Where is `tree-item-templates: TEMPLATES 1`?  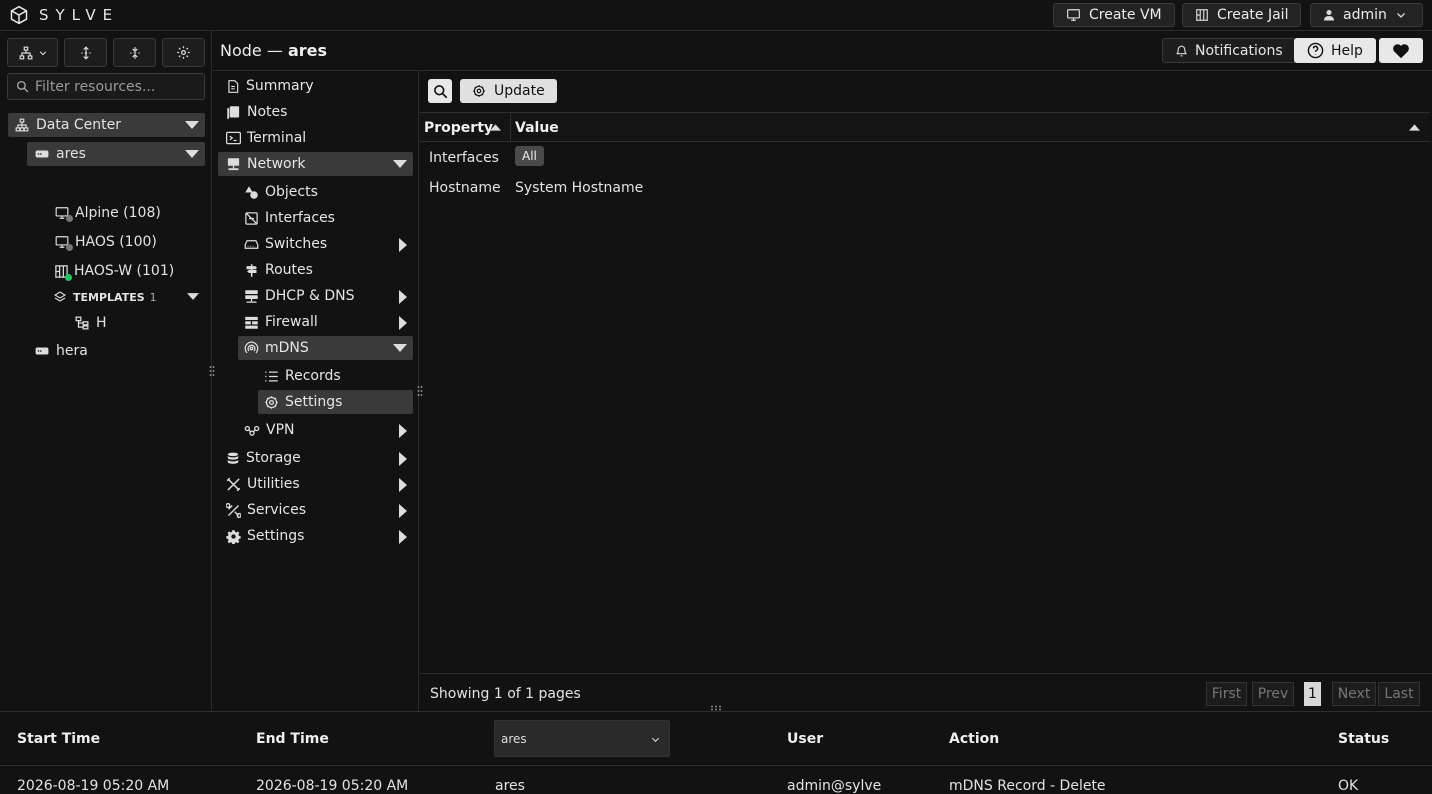
tree-item-templates: TEMPLATES 1 is located at coordinates (129, 297).